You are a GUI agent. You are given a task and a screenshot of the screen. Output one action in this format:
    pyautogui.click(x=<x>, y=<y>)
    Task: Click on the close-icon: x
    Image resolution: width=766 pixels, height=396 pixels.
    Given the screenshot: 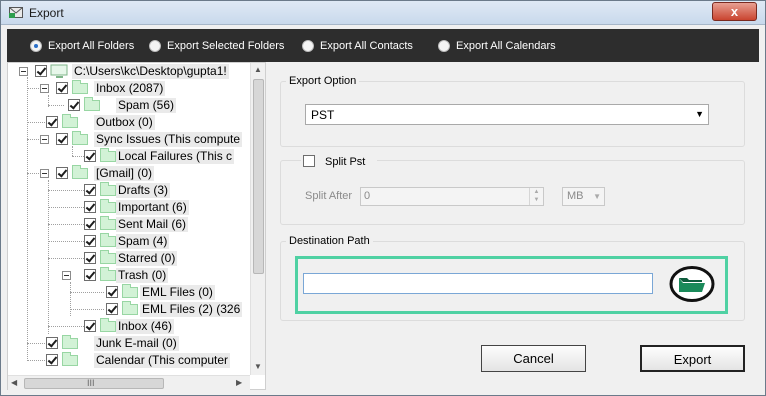 What is the action you would take?
    pyautogui.click(x=734, y=11)
    